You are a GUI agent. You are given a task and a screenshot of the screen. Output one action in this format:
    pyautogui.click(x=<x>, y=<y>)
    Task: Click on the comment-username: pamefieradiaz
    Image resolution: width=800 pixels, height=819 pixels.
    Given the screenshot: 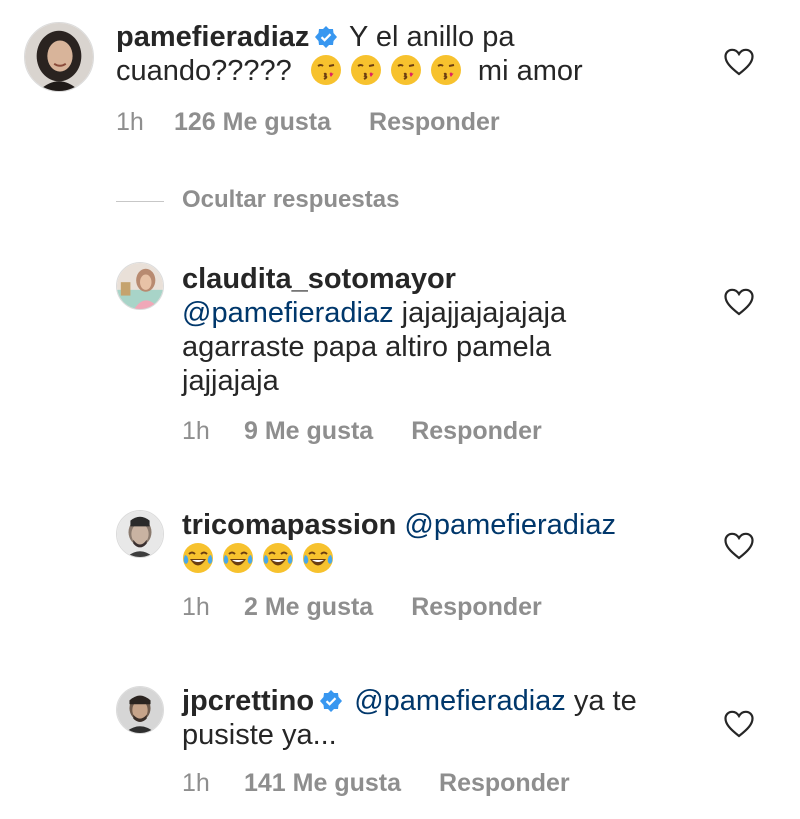 What is the action you would take?
    pyautogui.click(x=212, y=37)
    